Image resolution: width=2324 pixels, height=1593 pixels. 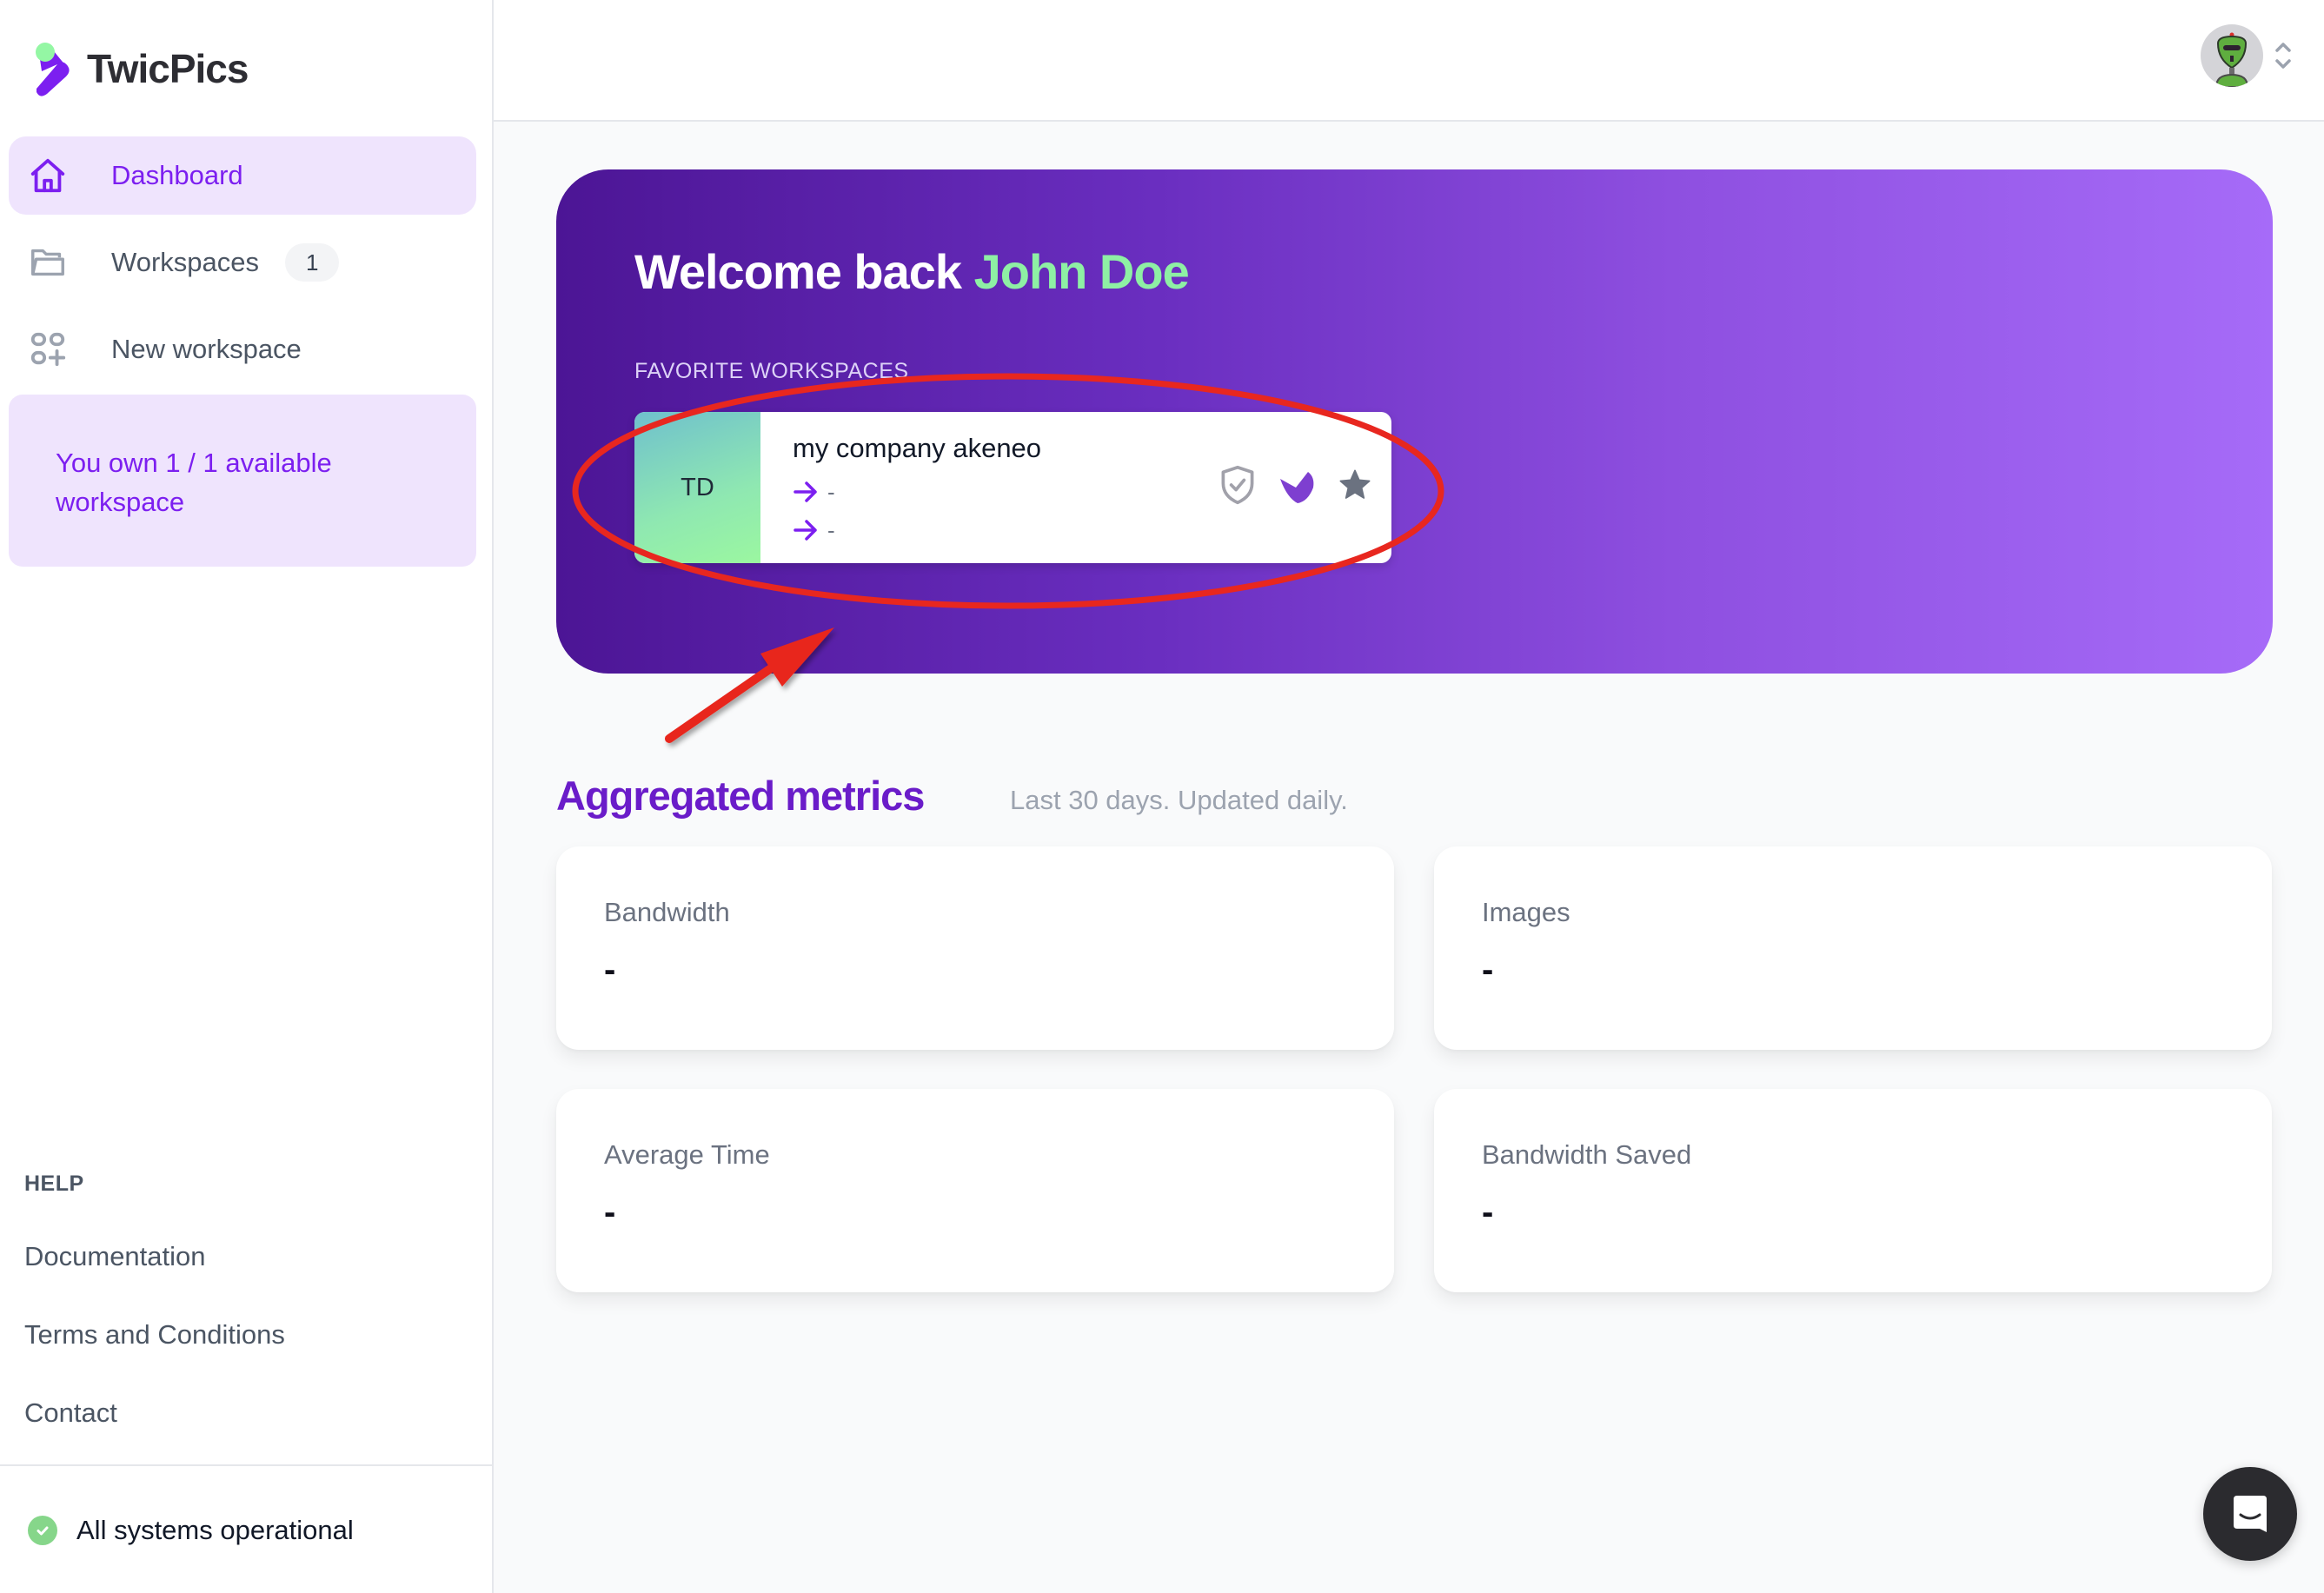 I want to click on shield-check-icon, so click(x=1238, y=485).